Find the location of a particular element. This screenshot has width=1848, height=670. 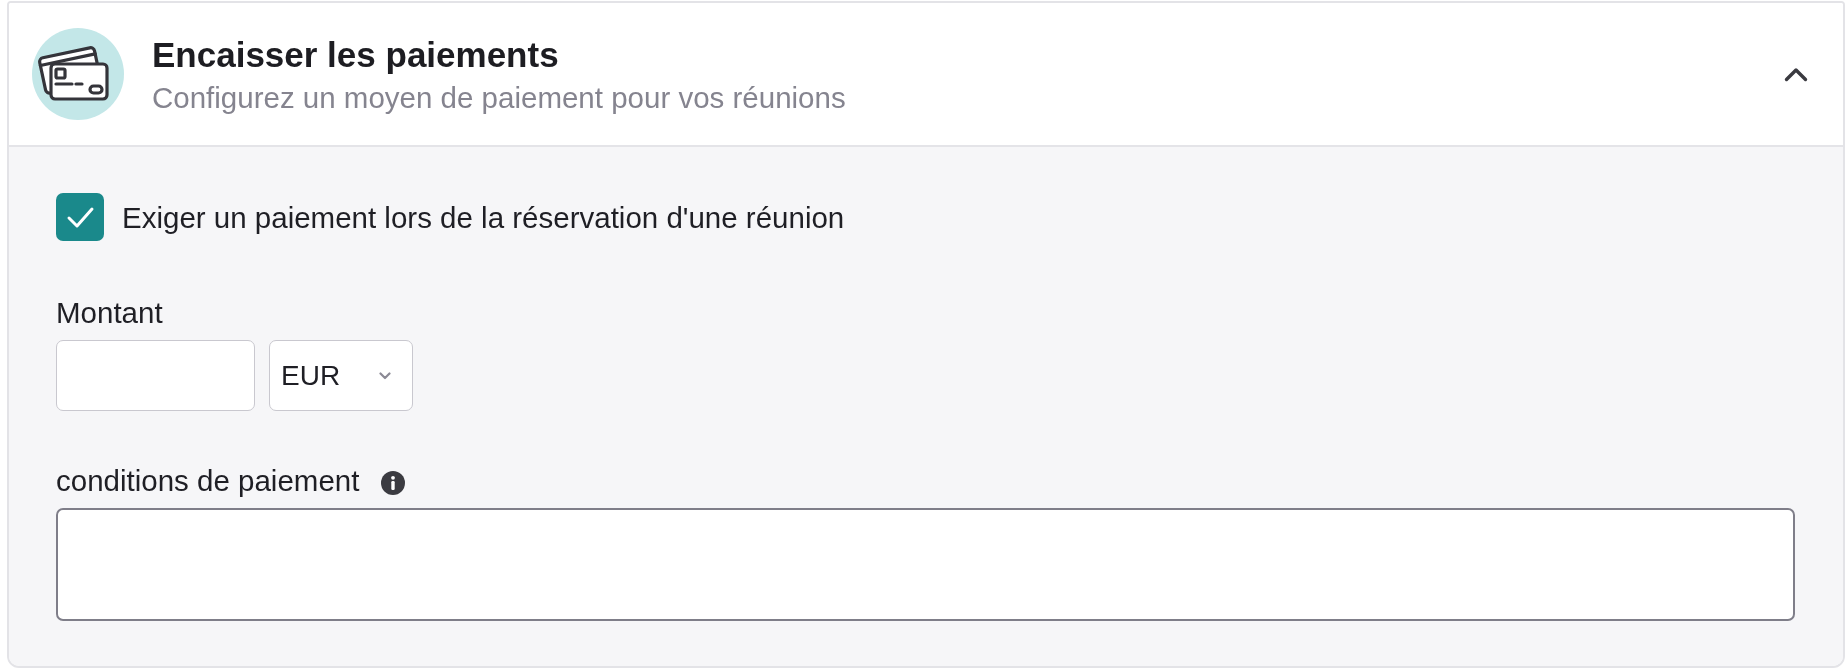

checkbox-label: Exiger un paiement lors de la réservation d'une réunion is located at coordinates (483, 217).